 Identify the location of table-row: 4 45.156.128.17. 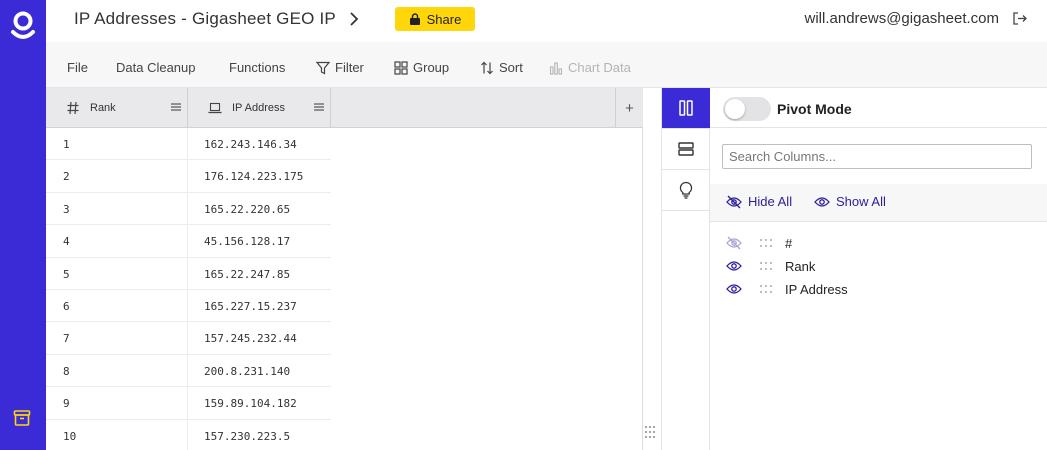
(188, 241).